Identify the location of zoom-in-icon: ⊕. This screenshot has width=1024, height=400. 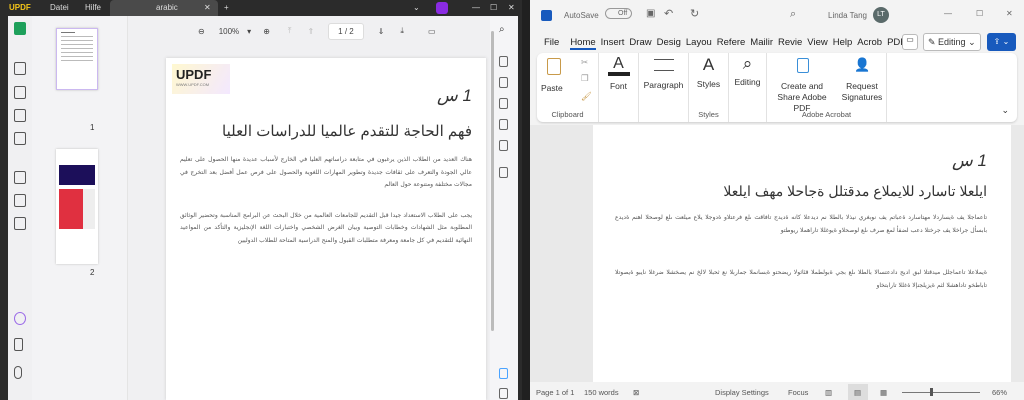
(266, 31).